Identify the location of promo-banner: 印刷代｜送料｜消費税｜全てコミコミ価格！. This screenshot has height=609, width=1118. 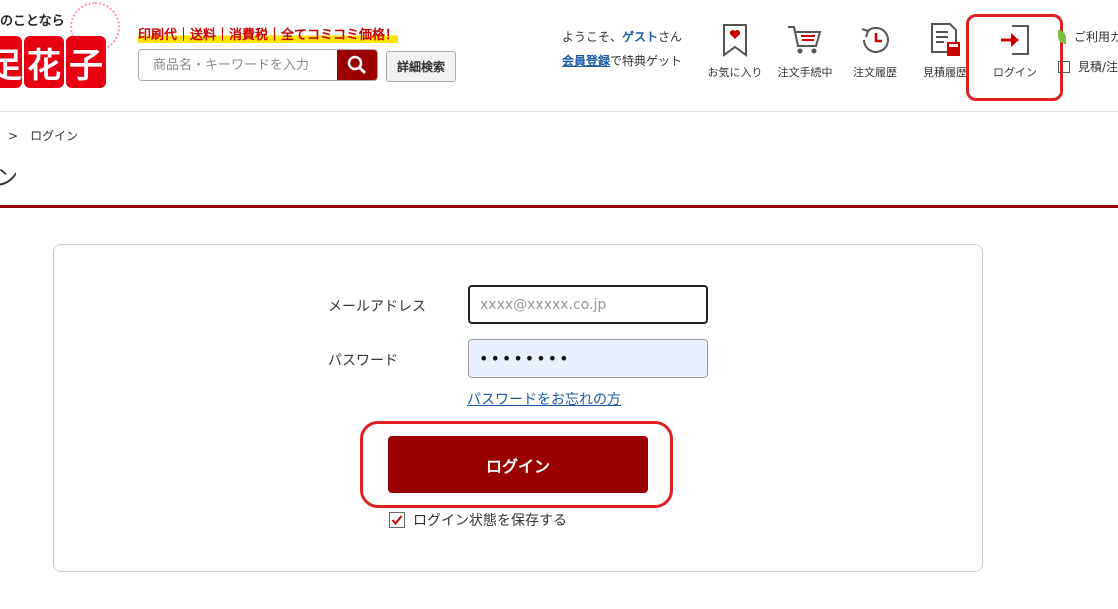
(268, 33).